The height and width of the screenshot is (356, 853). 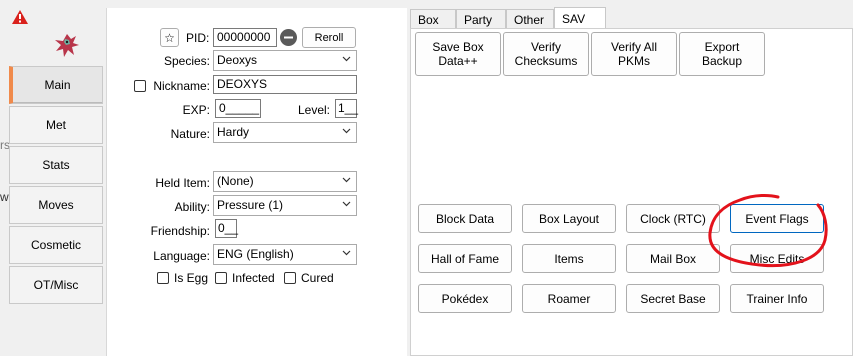 What do you see at coordinates (313, 110) in the screenshot?
I see `level-label: Level:` at bounding box center [313, 110].